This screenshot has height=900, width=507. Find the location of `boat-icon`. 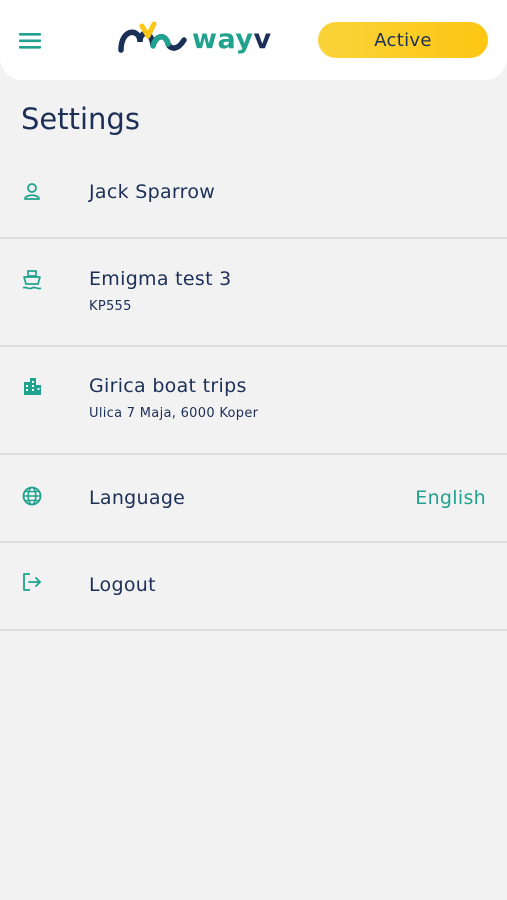

boat-icon is located at coordinates (32, 280).